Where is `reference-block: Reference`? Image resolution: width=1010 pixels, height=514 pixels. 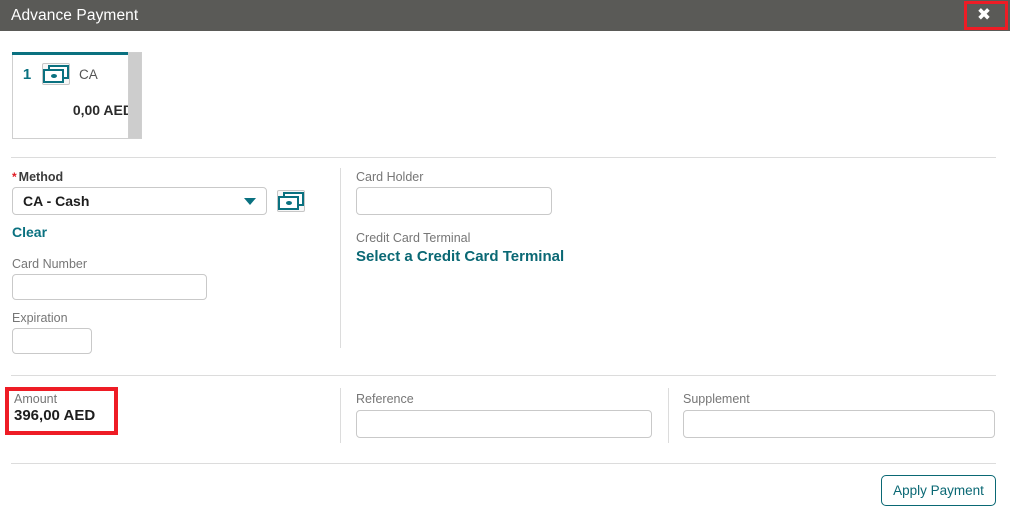
reference-block: Reference is located at coordinates (504, 415).